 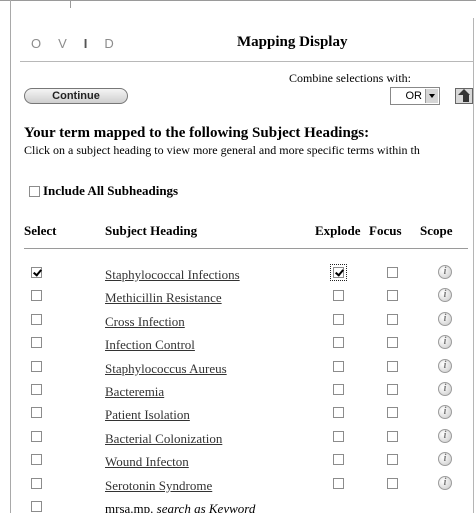 I want to click on table-row: Bacteremia i, so click(x=238, y=391).